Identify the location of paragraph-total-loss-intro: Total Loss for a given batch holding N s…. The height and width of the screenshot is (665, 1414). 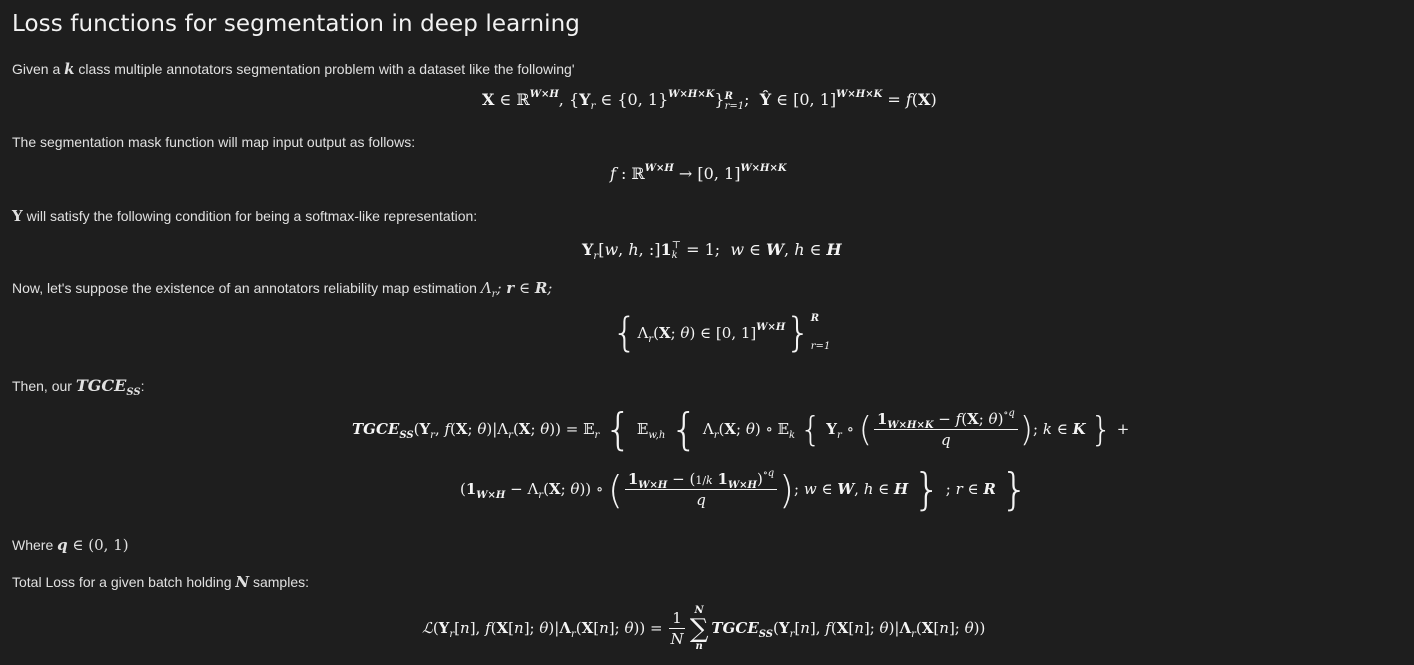
(161, 582).